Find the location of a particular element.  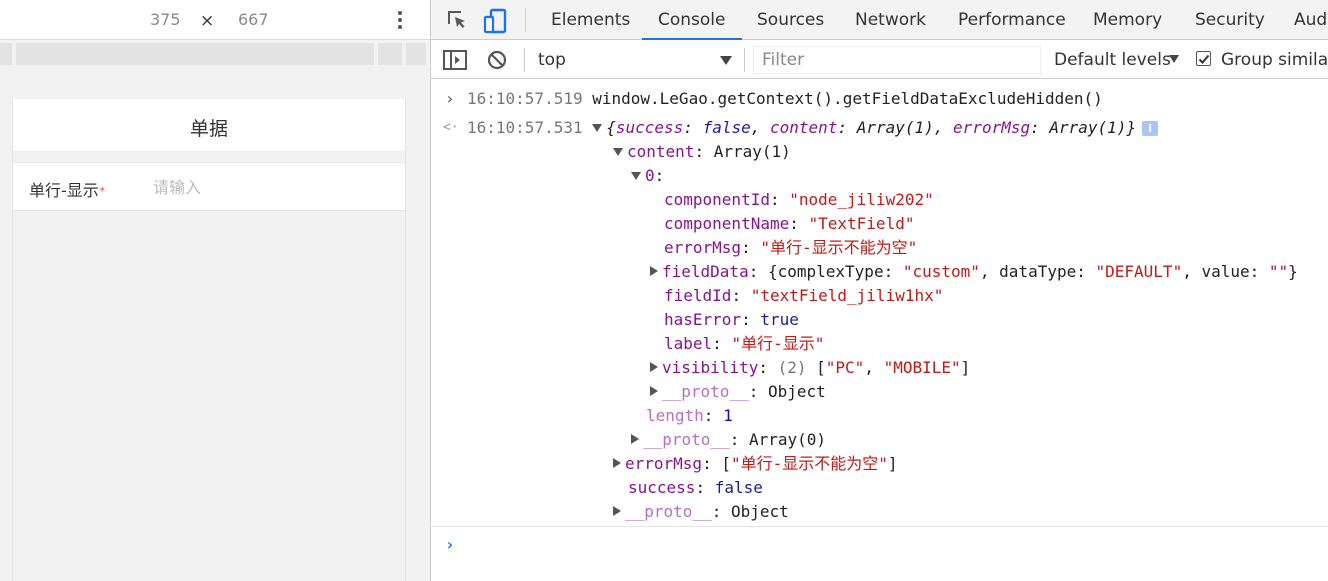

tab-performance: Performance is located at coordinates (1012, 20).